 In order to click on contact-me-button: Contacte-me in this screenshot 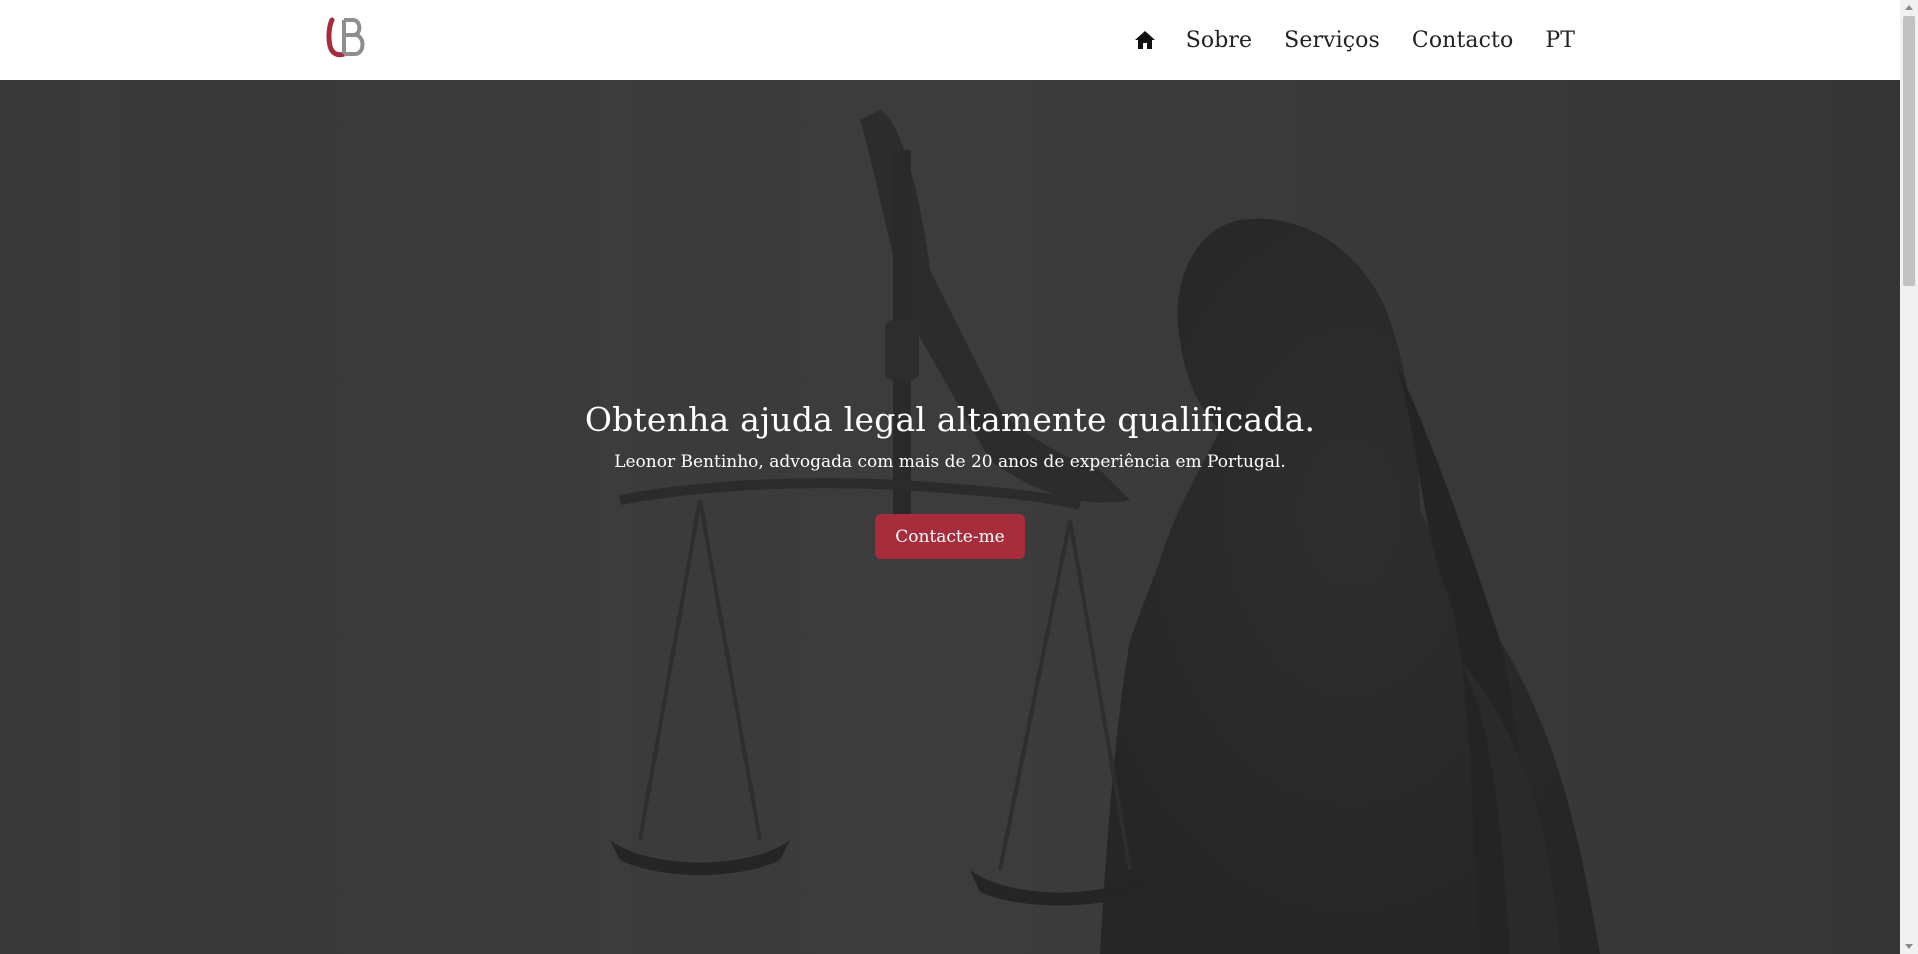, I will do `click(950, 536)`.